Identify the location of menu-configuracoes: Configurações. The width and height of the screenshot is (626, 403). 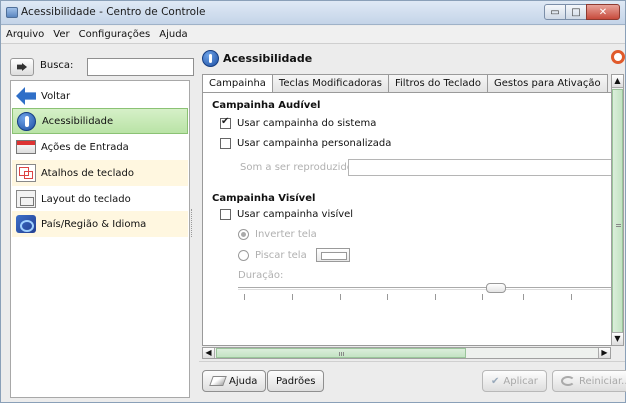
(114, 34).